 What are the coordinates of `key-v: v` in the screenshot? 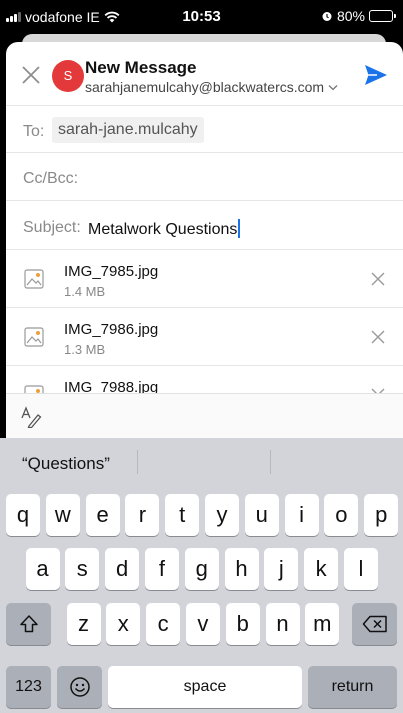 It's located at (202, 624).